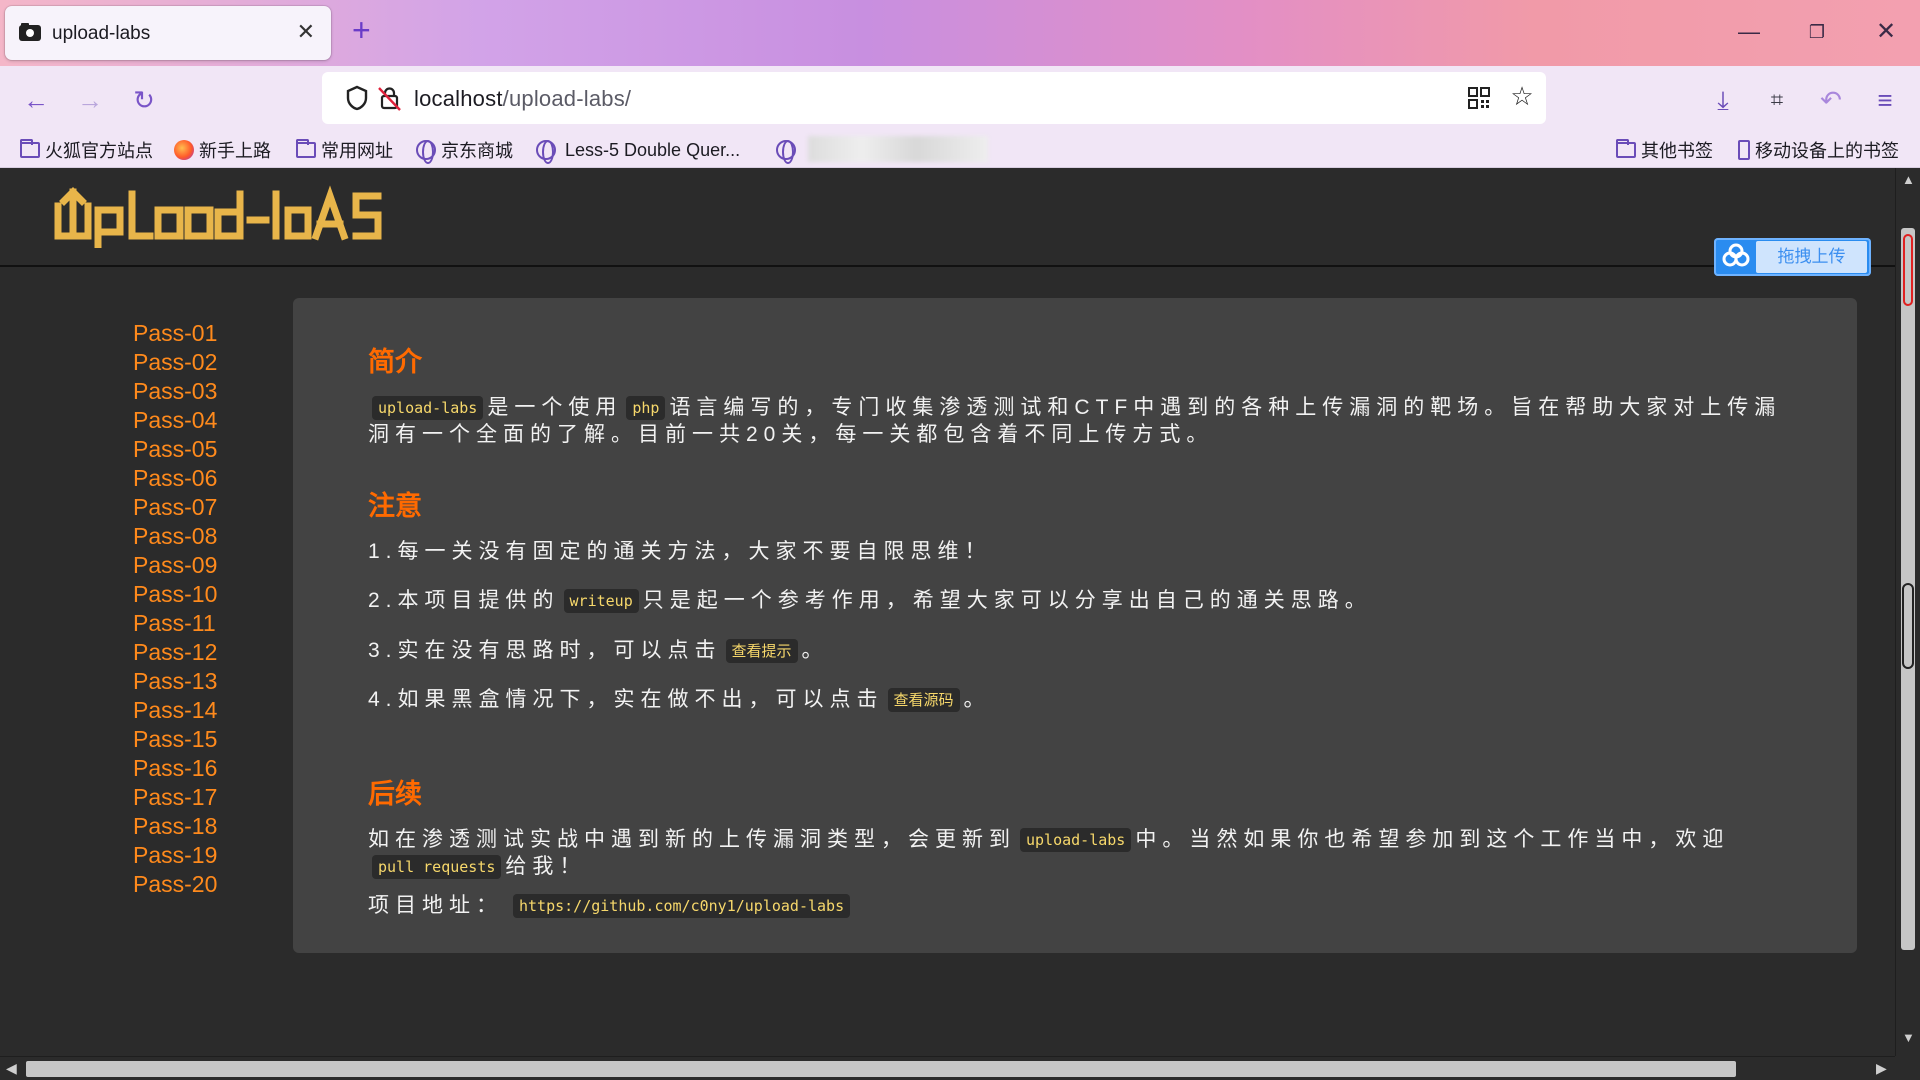  I want to click on bookmark-redacted, so click(786, 150).